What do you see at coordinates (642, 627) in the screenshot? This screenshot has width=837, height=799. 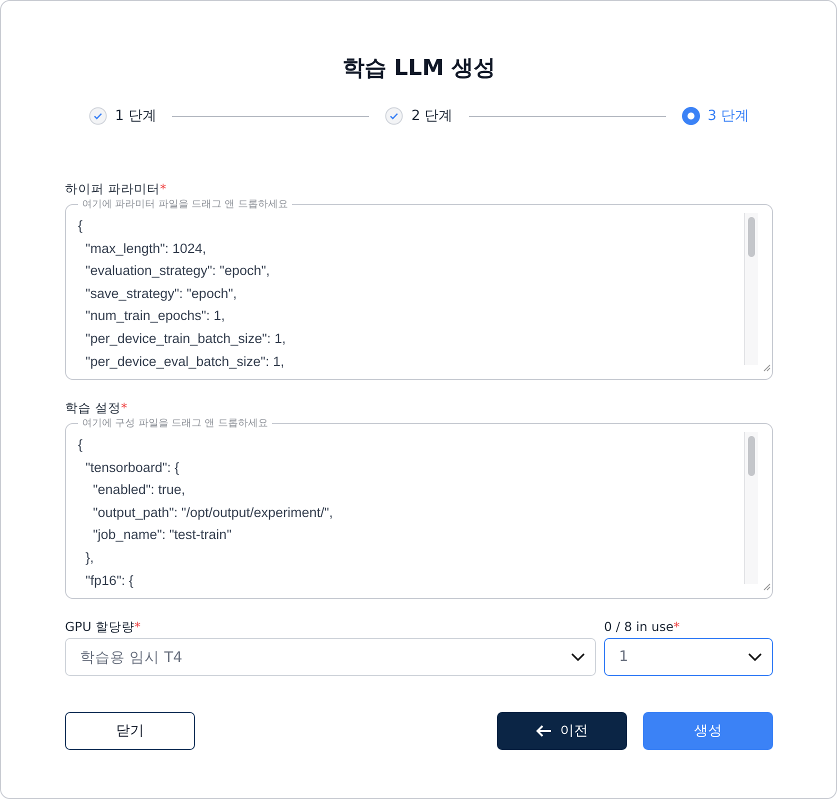 I see `field-label: 0 / 8 in use*` at bounding box center [642, 627].